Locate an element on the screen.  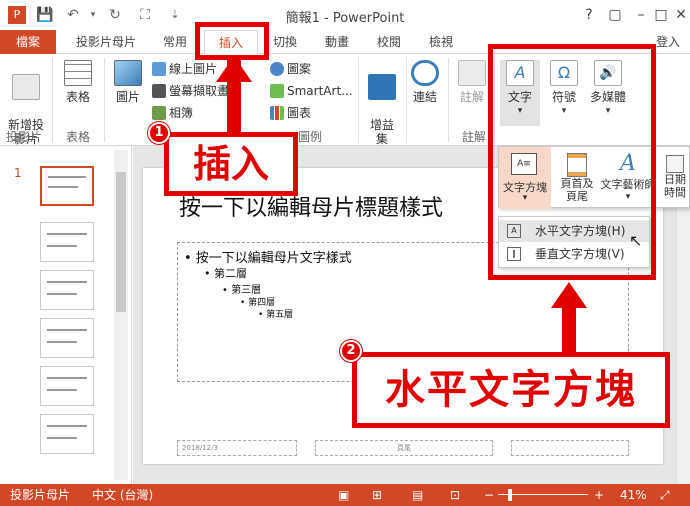
photo-album-button: 相簿 is located at coordinates (172, 113).